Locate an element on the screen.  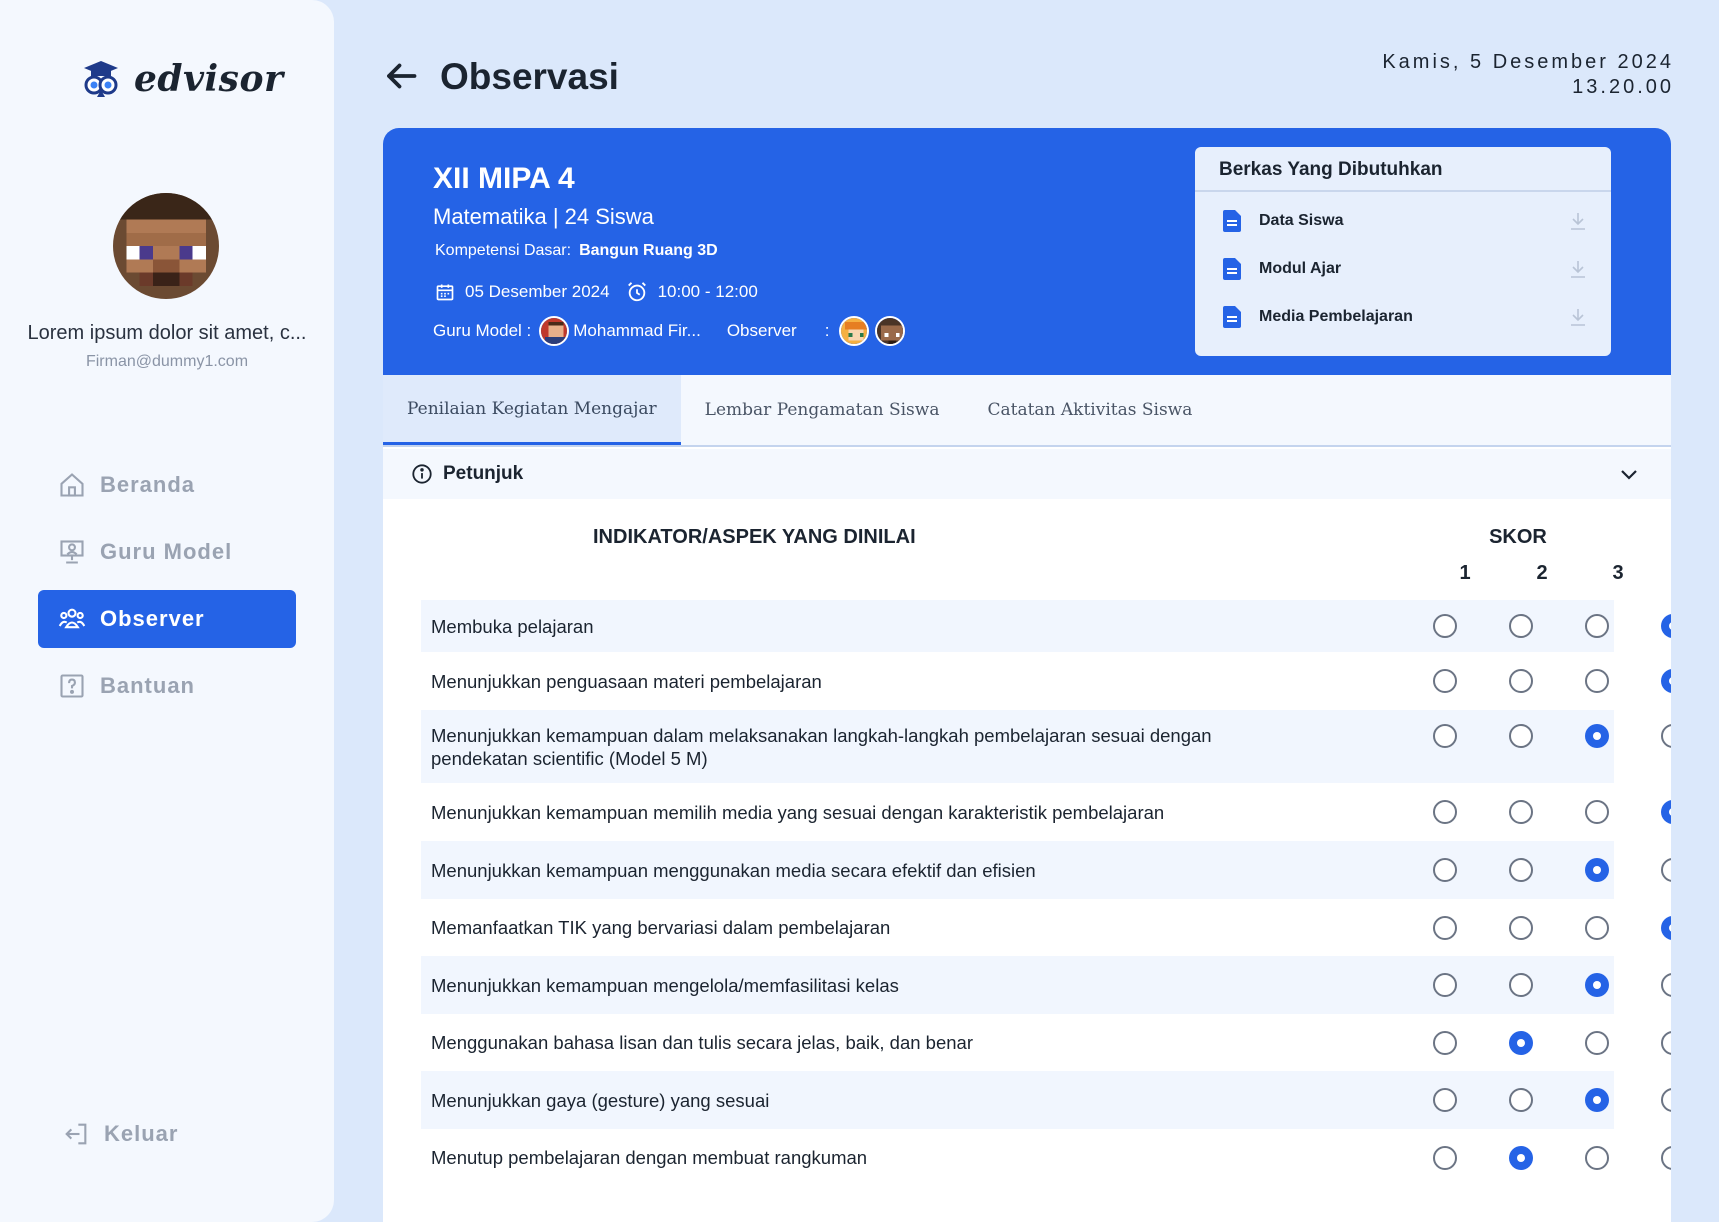
sidebar-item-bantuan: Bantuan is located at coordinates (167, 686).